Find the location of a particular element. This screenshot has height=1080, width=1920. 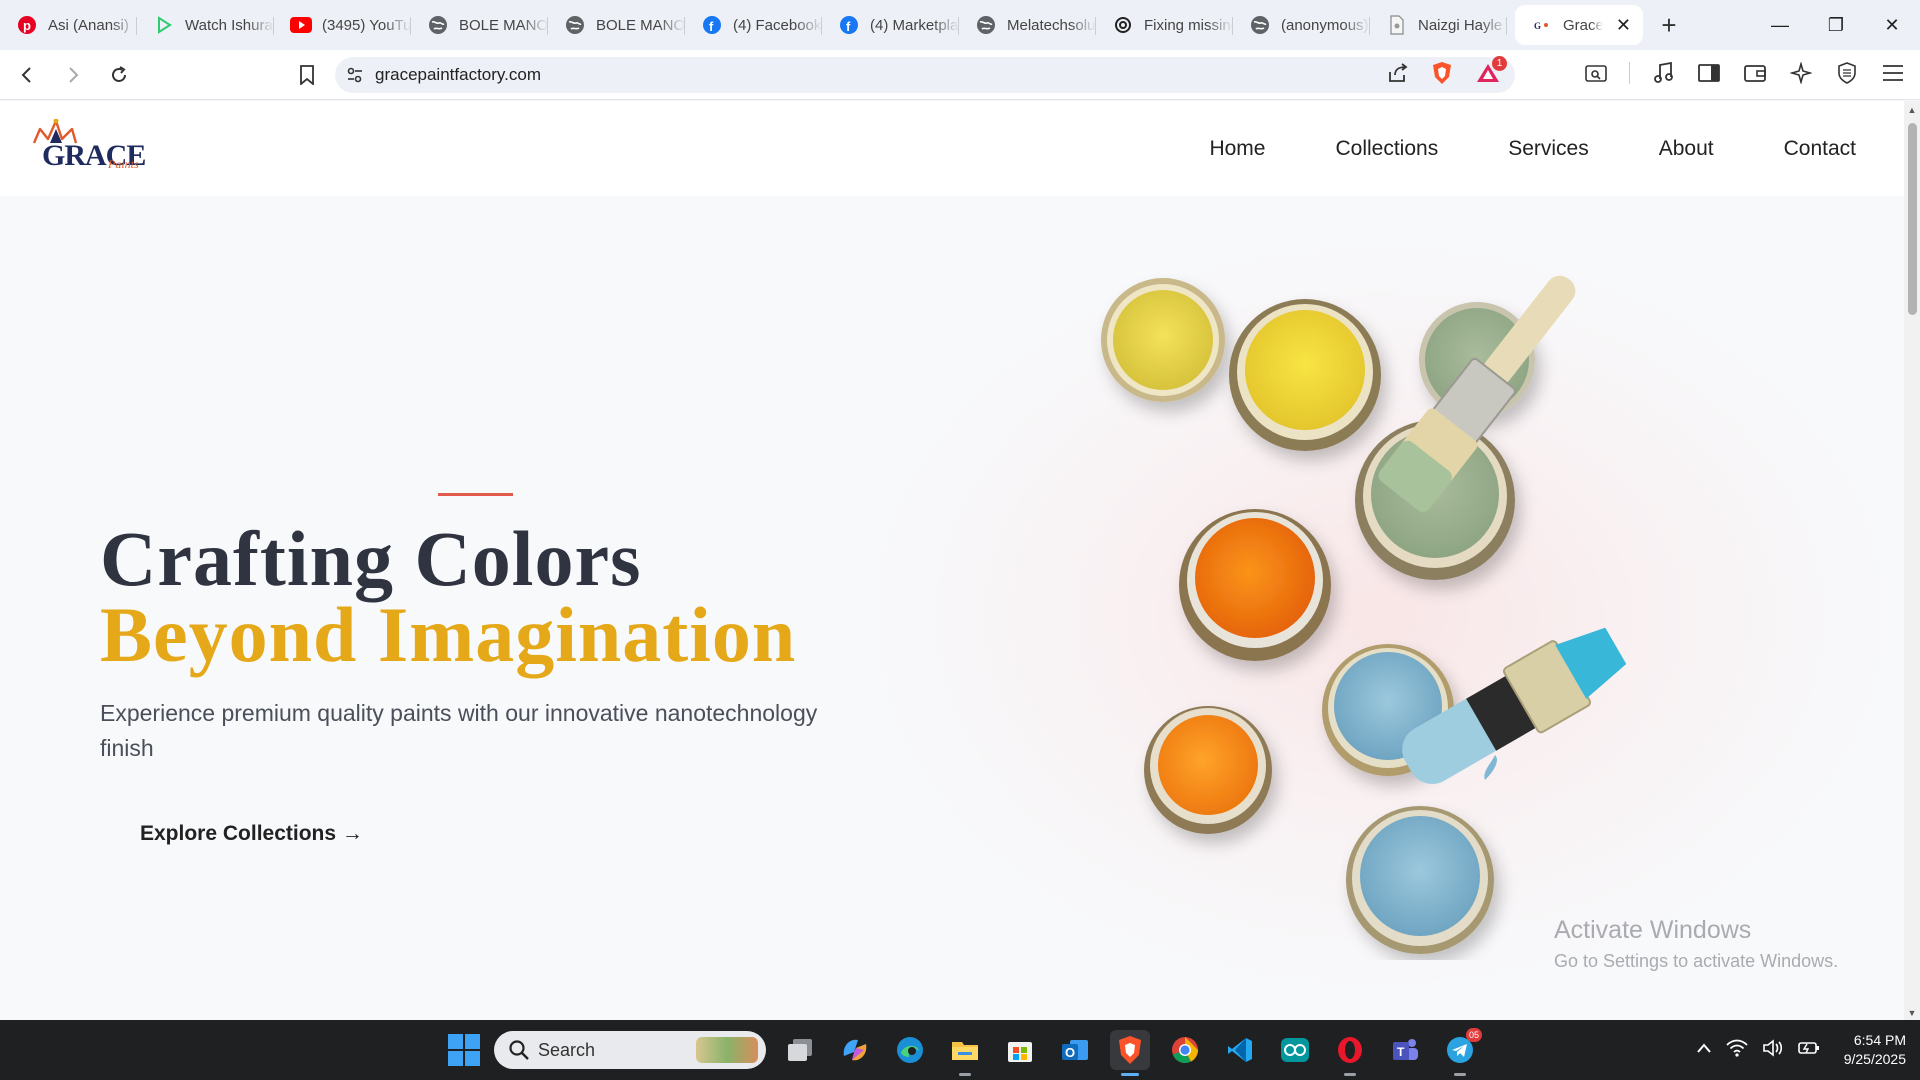

scroll-up-arrow-icon: ▲ is located at coordinates (1912, 110).